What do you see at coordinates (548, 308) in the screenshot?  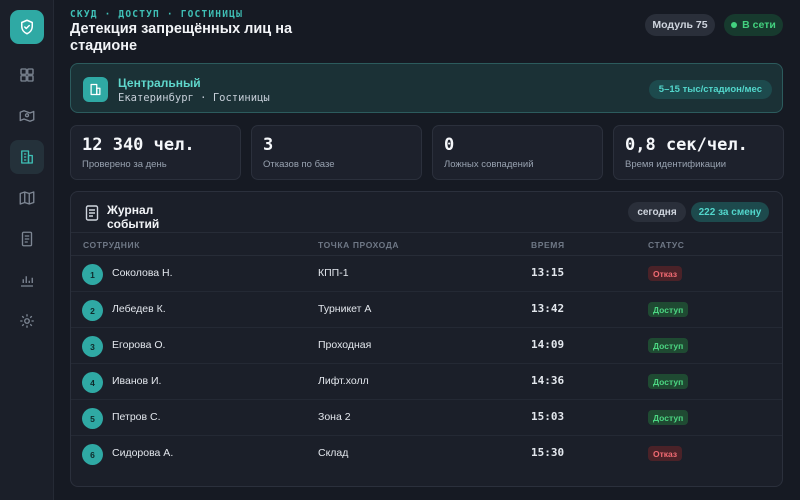 I see `event-time: 13:42` at bounding box center [548, 308].